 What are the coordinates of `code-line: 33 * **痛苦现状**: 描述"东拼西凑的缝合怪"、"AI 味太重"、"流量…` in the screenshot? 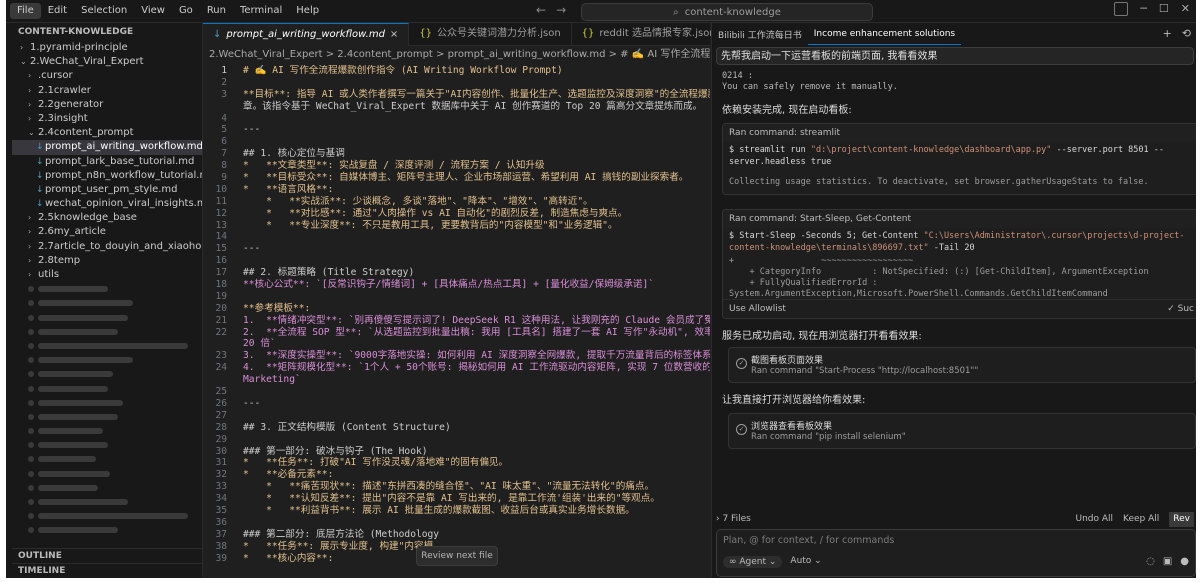 It's located at (456, 487).